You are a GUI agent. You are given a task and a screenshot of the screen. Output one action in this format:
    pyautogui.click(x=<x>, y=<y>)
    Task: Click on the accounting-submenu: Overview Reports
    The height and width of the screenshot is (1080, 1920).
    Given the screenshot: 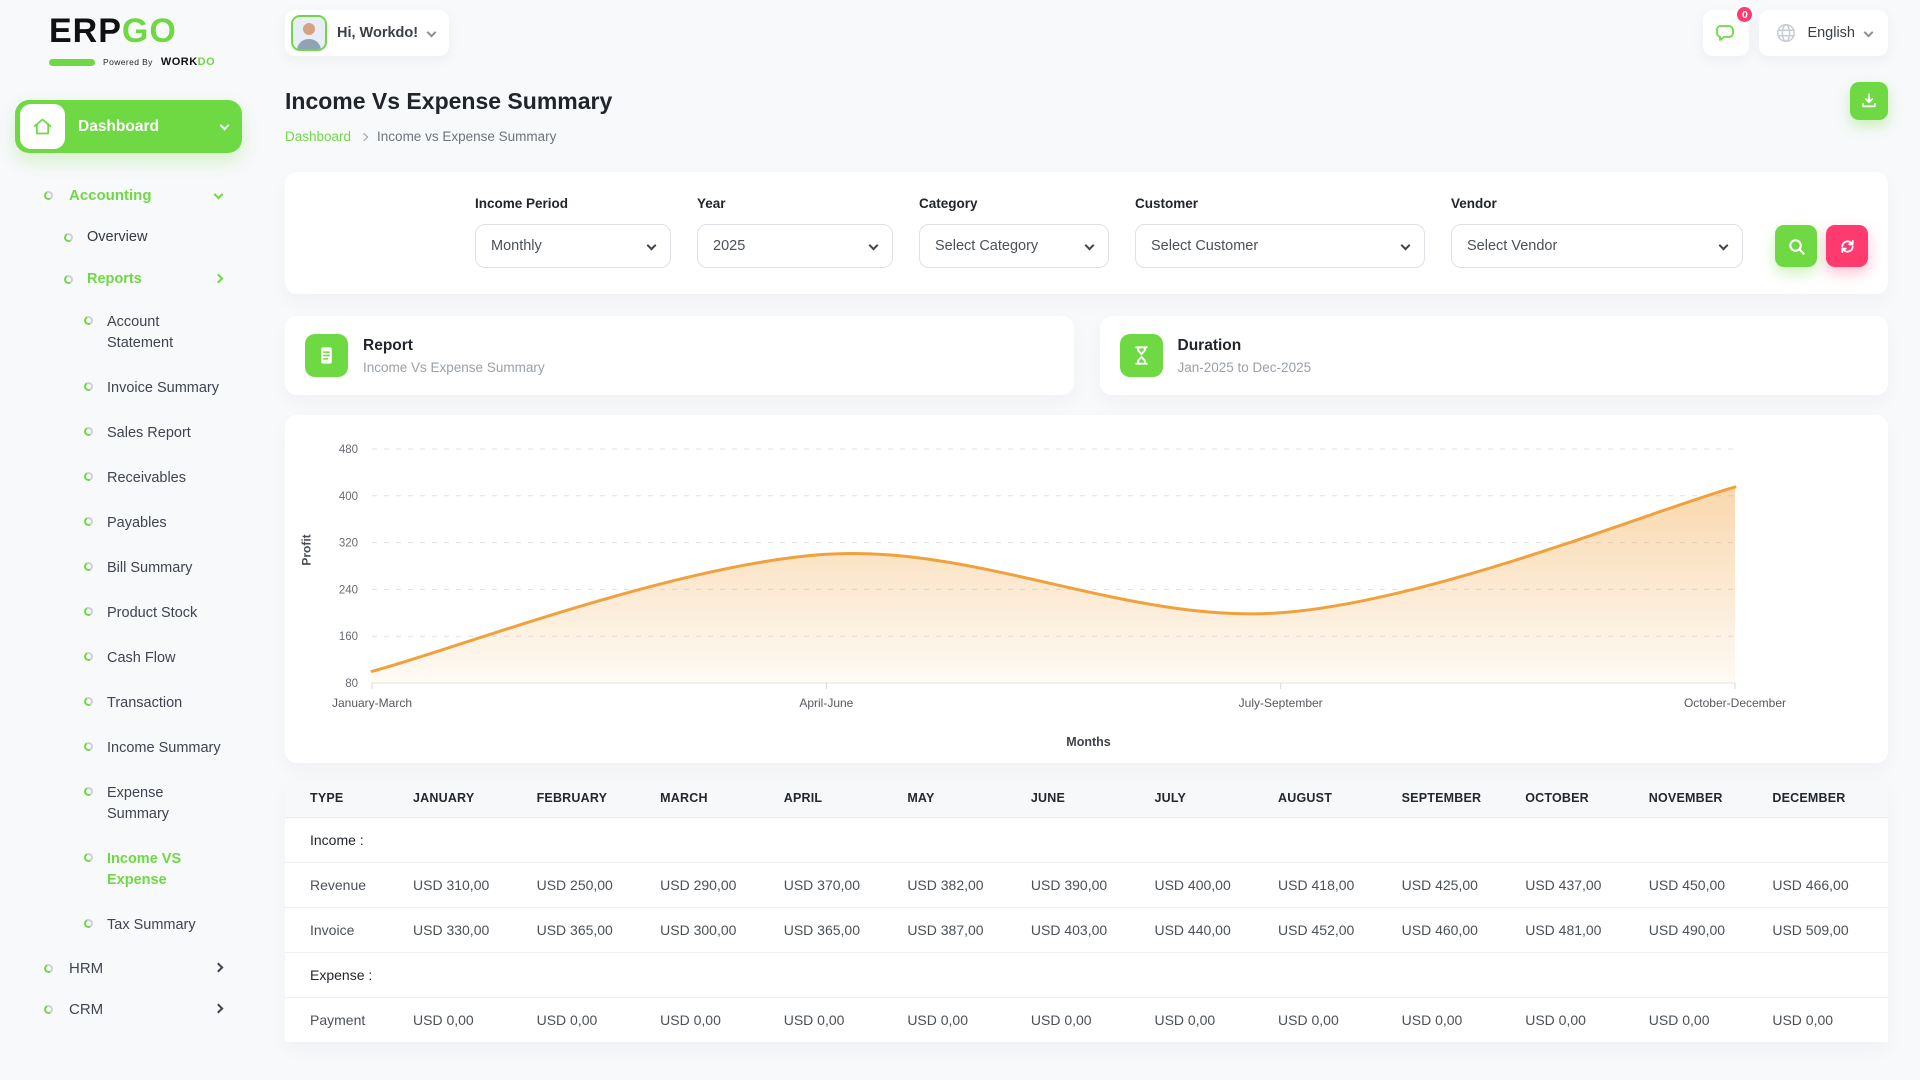 What is the action you would take?
    pyautogui.click(x=131, y=258)
    